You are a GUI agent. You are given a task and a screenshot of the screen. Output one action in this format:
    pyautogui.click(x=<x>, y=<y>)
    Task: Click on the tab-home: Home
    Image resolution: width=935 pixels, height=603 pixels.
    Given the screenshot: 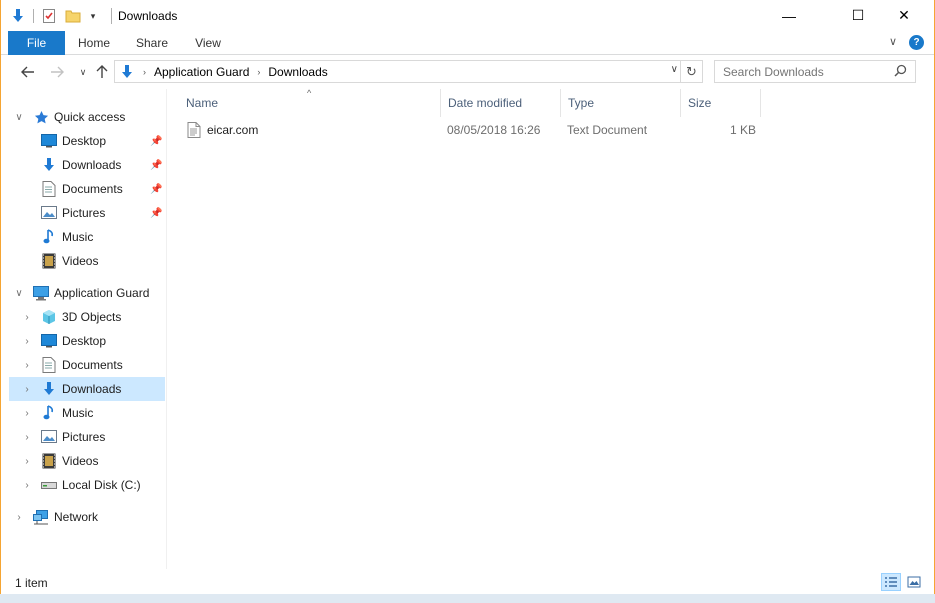 What is the action you would take?
    pyautogui.click(x=94, y=43)
    